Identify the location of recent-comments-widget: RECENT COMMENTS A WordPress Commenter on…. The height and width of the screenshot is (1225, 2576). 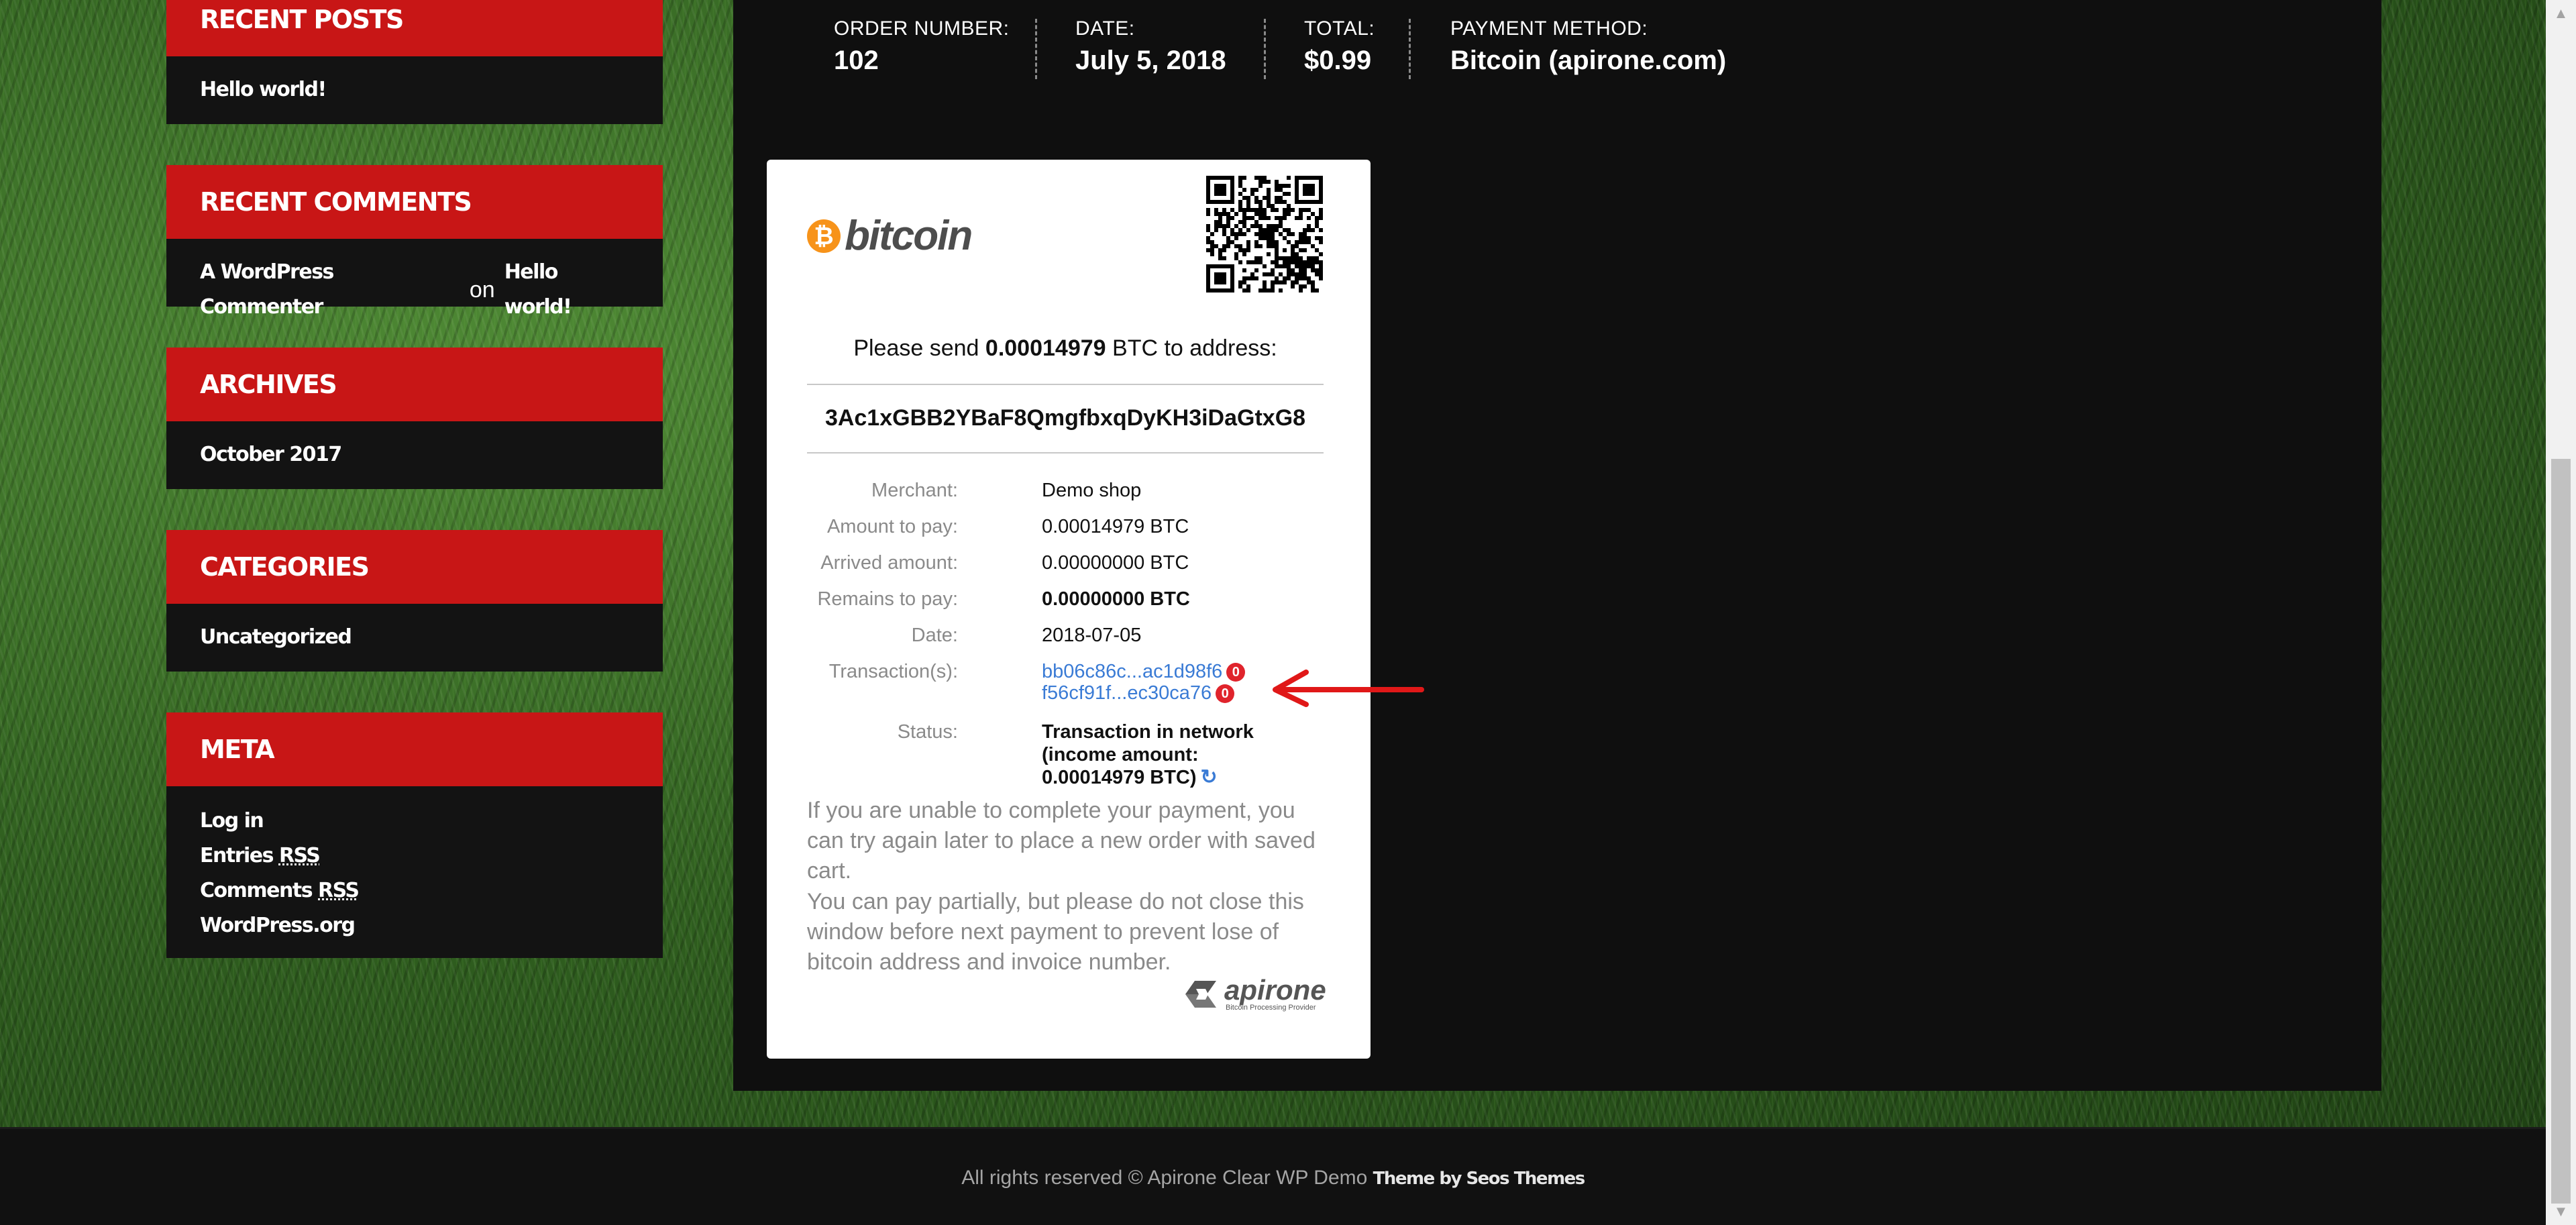
(414, 242).